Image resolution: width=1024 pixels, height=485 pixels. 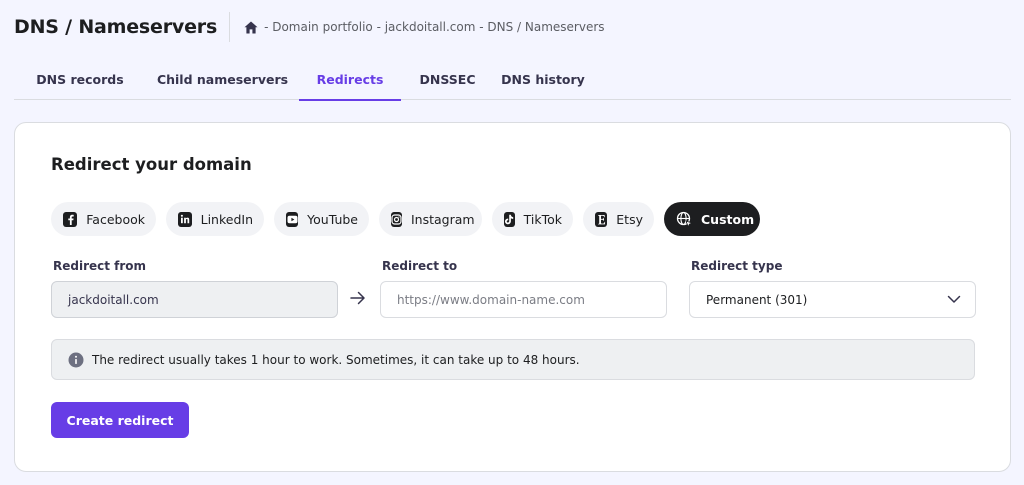 I want to click on chip-youtube: YouTube, so click(x=321, y=219).